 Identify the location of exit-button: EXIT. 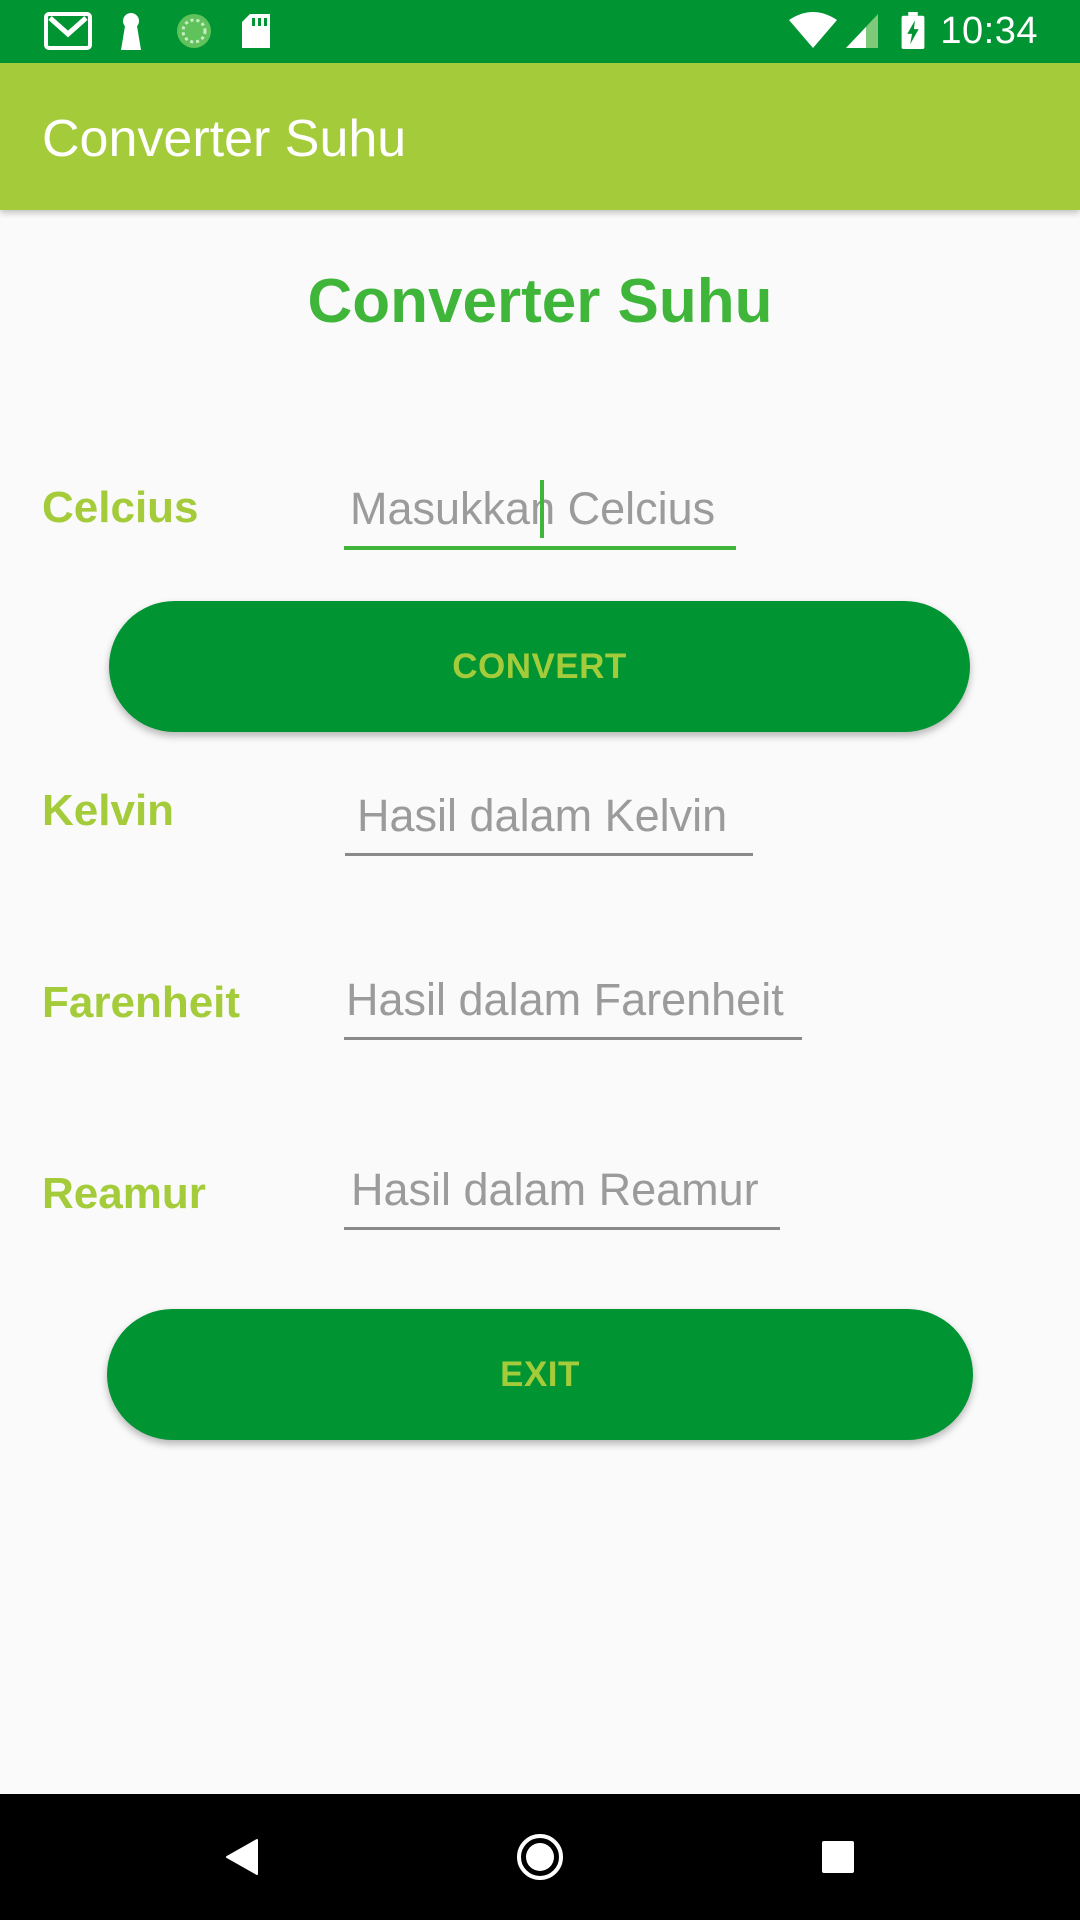
(540, 1374).